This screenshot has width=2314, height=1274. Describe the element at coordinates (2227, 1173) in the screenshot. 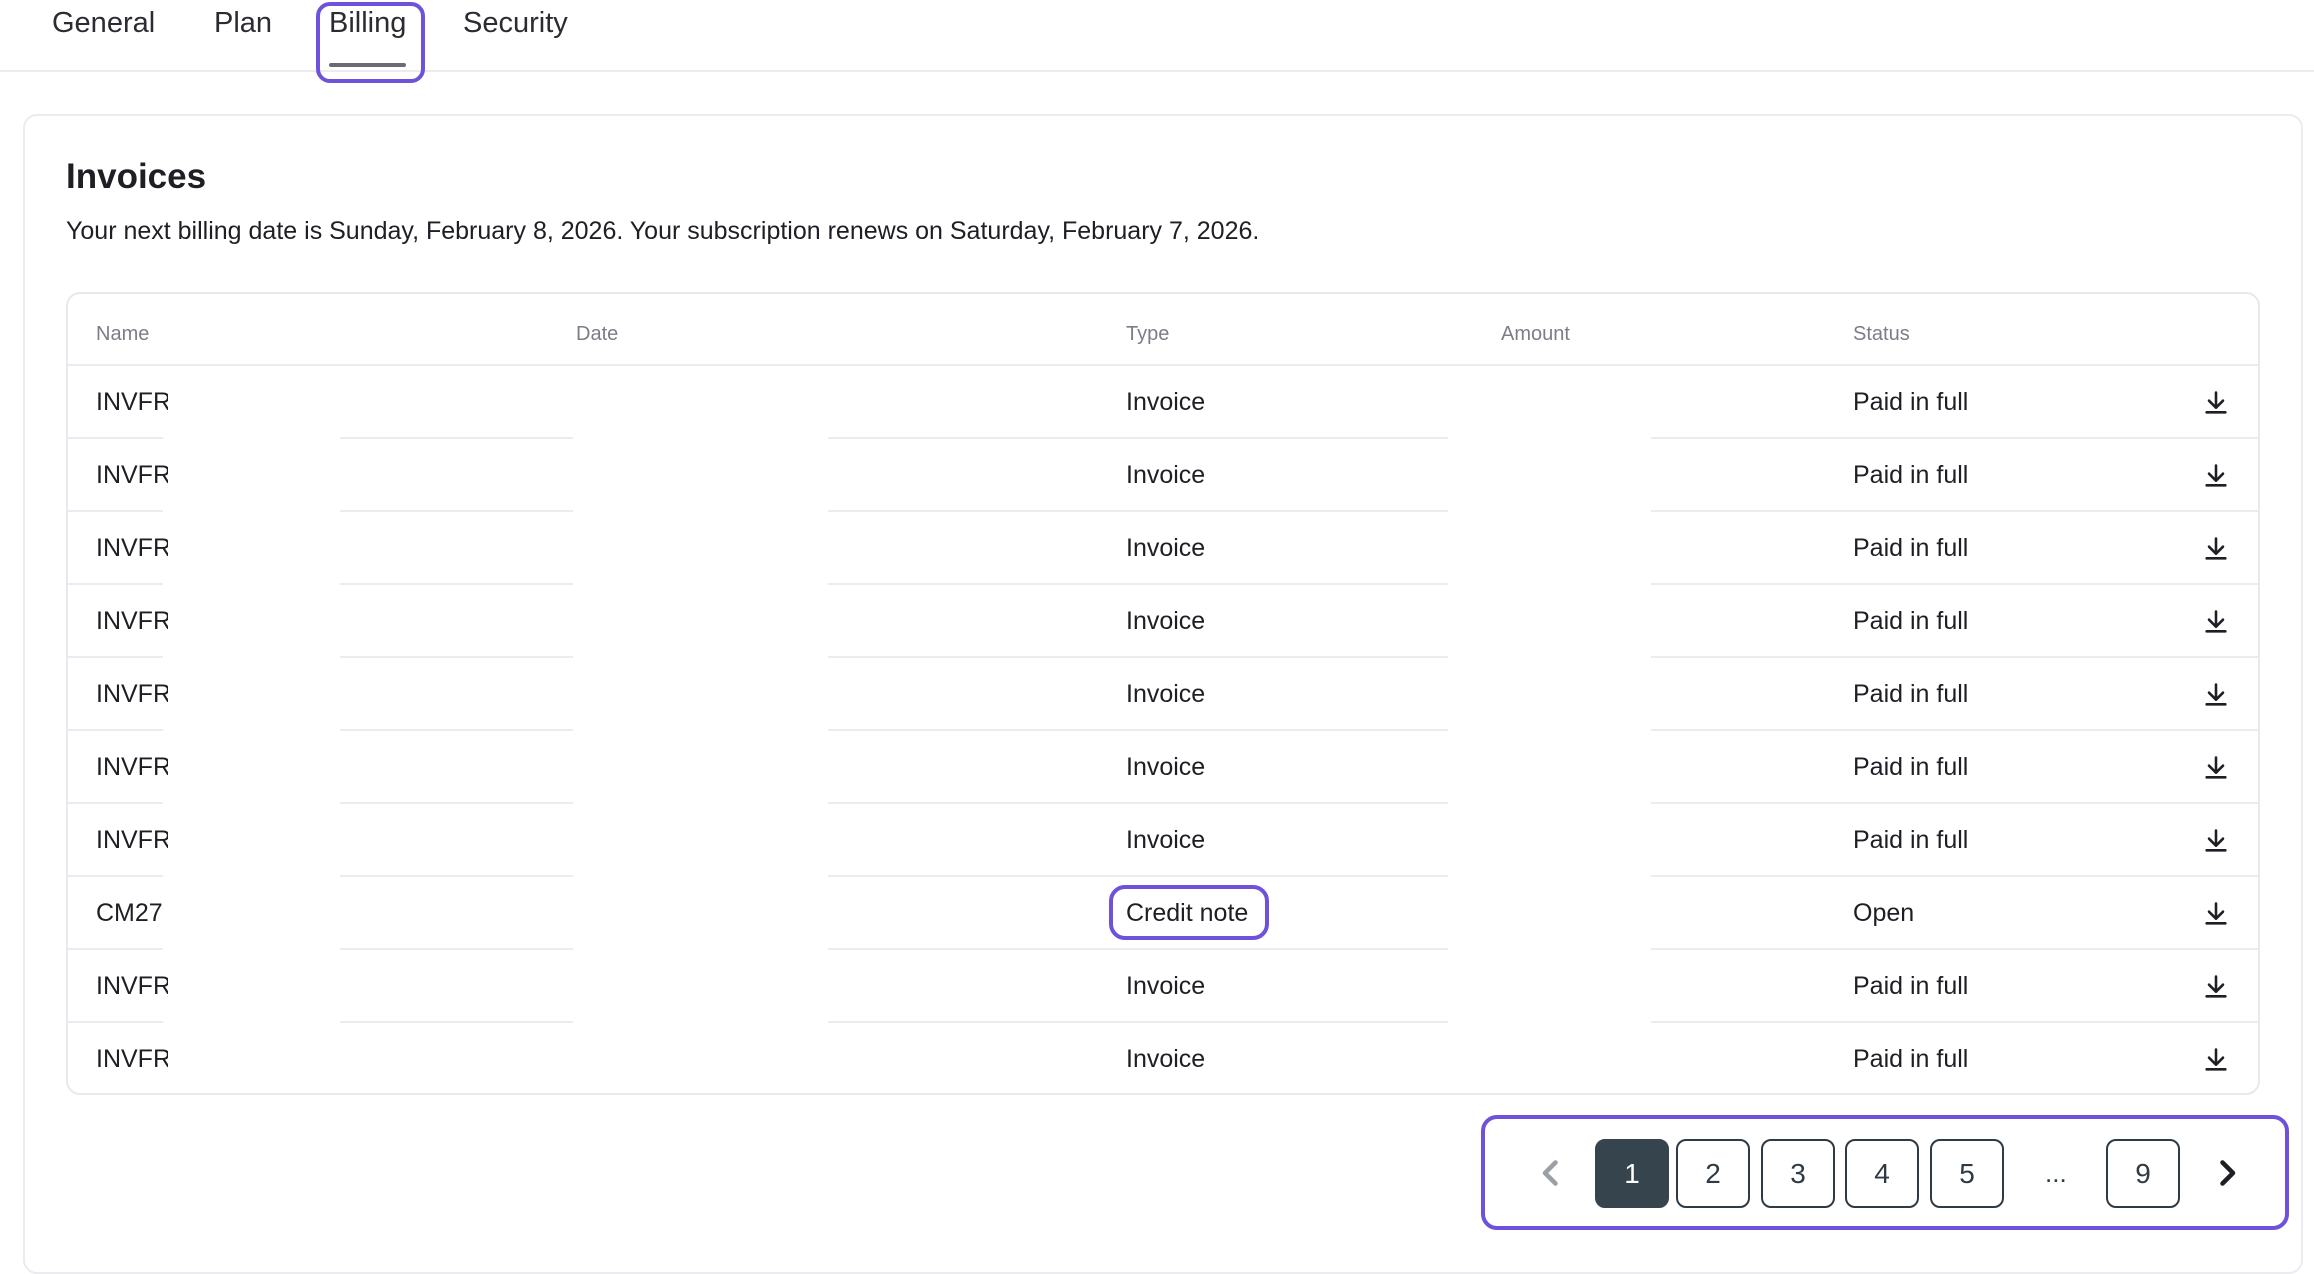

I see `chevron-right-icon` at that location.